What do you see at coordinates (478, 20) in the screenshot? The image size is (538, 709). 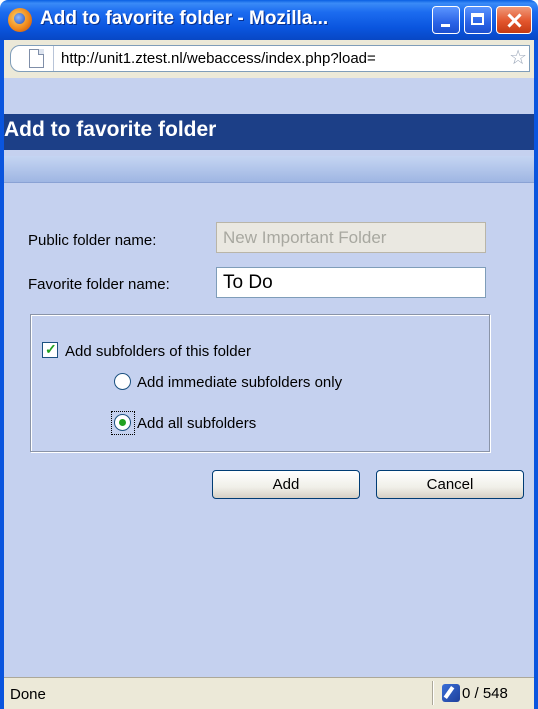 I see `maximize-icon` at bounding box center [478, 20].